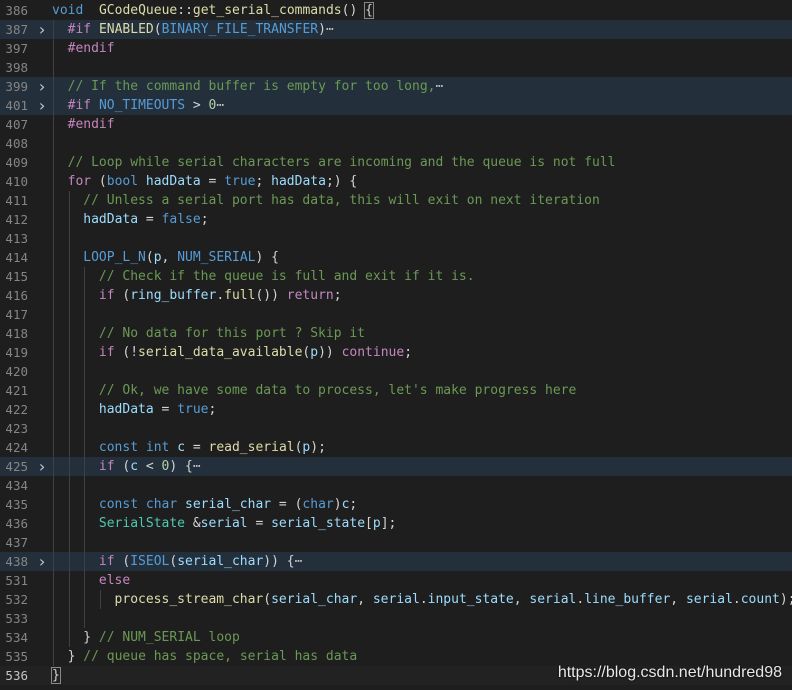 Image resolution: width=792 pixels, height=690 pixels. I want to click on line-number: 420, so click(16, 371).